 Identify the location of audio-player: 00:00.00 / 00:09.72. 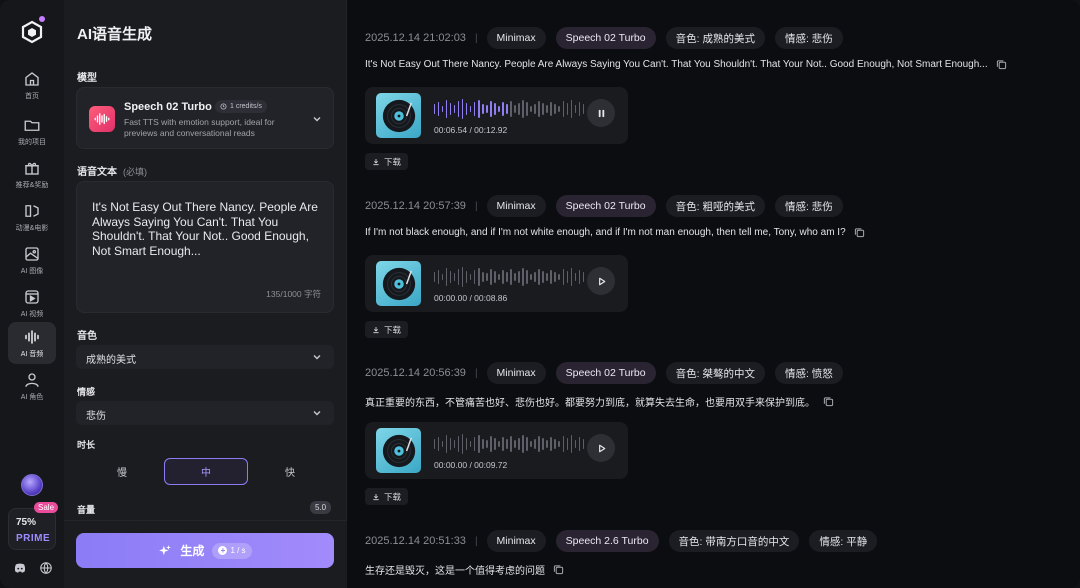
(496, 450).